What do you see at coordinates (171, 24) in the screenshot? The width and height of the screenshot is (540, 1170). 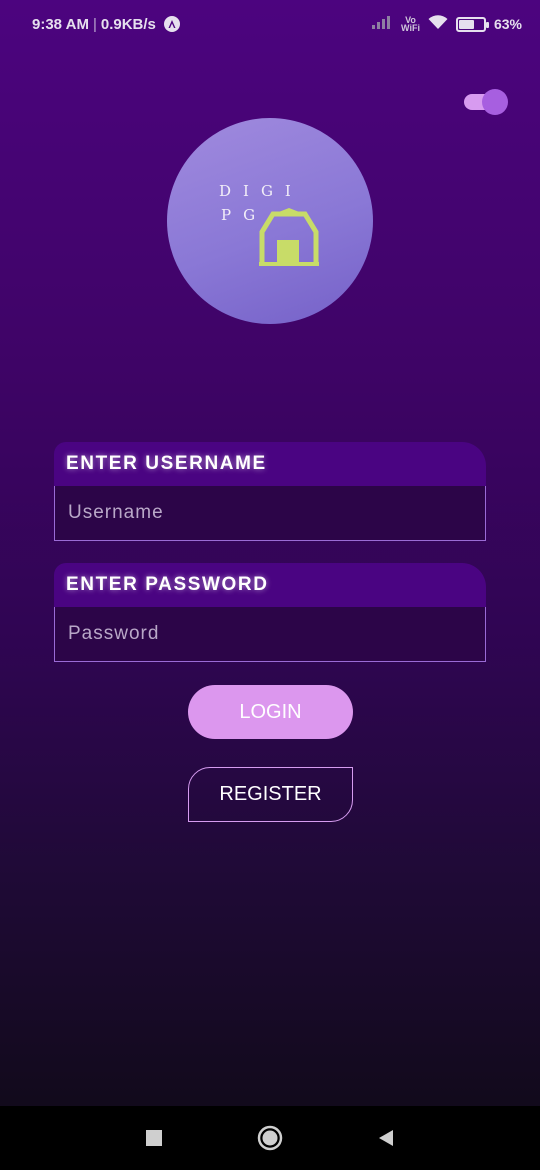 I see `a-circle-icon` at bounding box center [171, 24].